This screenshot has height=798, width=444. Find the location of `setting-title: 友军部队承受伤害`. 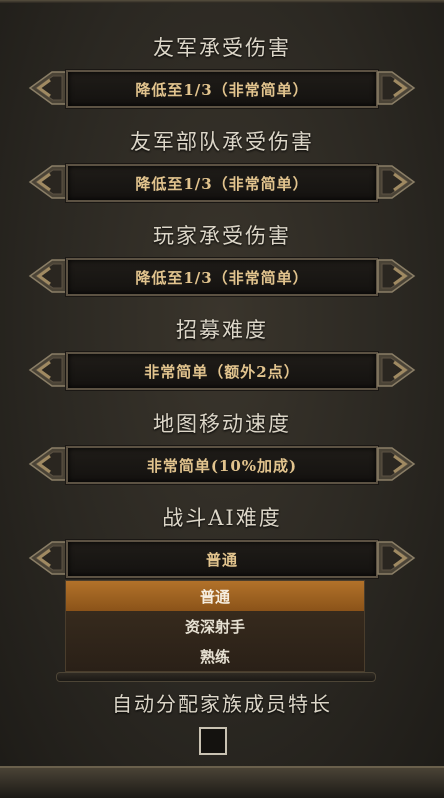

setting-title: 友军部队承受伤害 is located at coordinates (222, 142).